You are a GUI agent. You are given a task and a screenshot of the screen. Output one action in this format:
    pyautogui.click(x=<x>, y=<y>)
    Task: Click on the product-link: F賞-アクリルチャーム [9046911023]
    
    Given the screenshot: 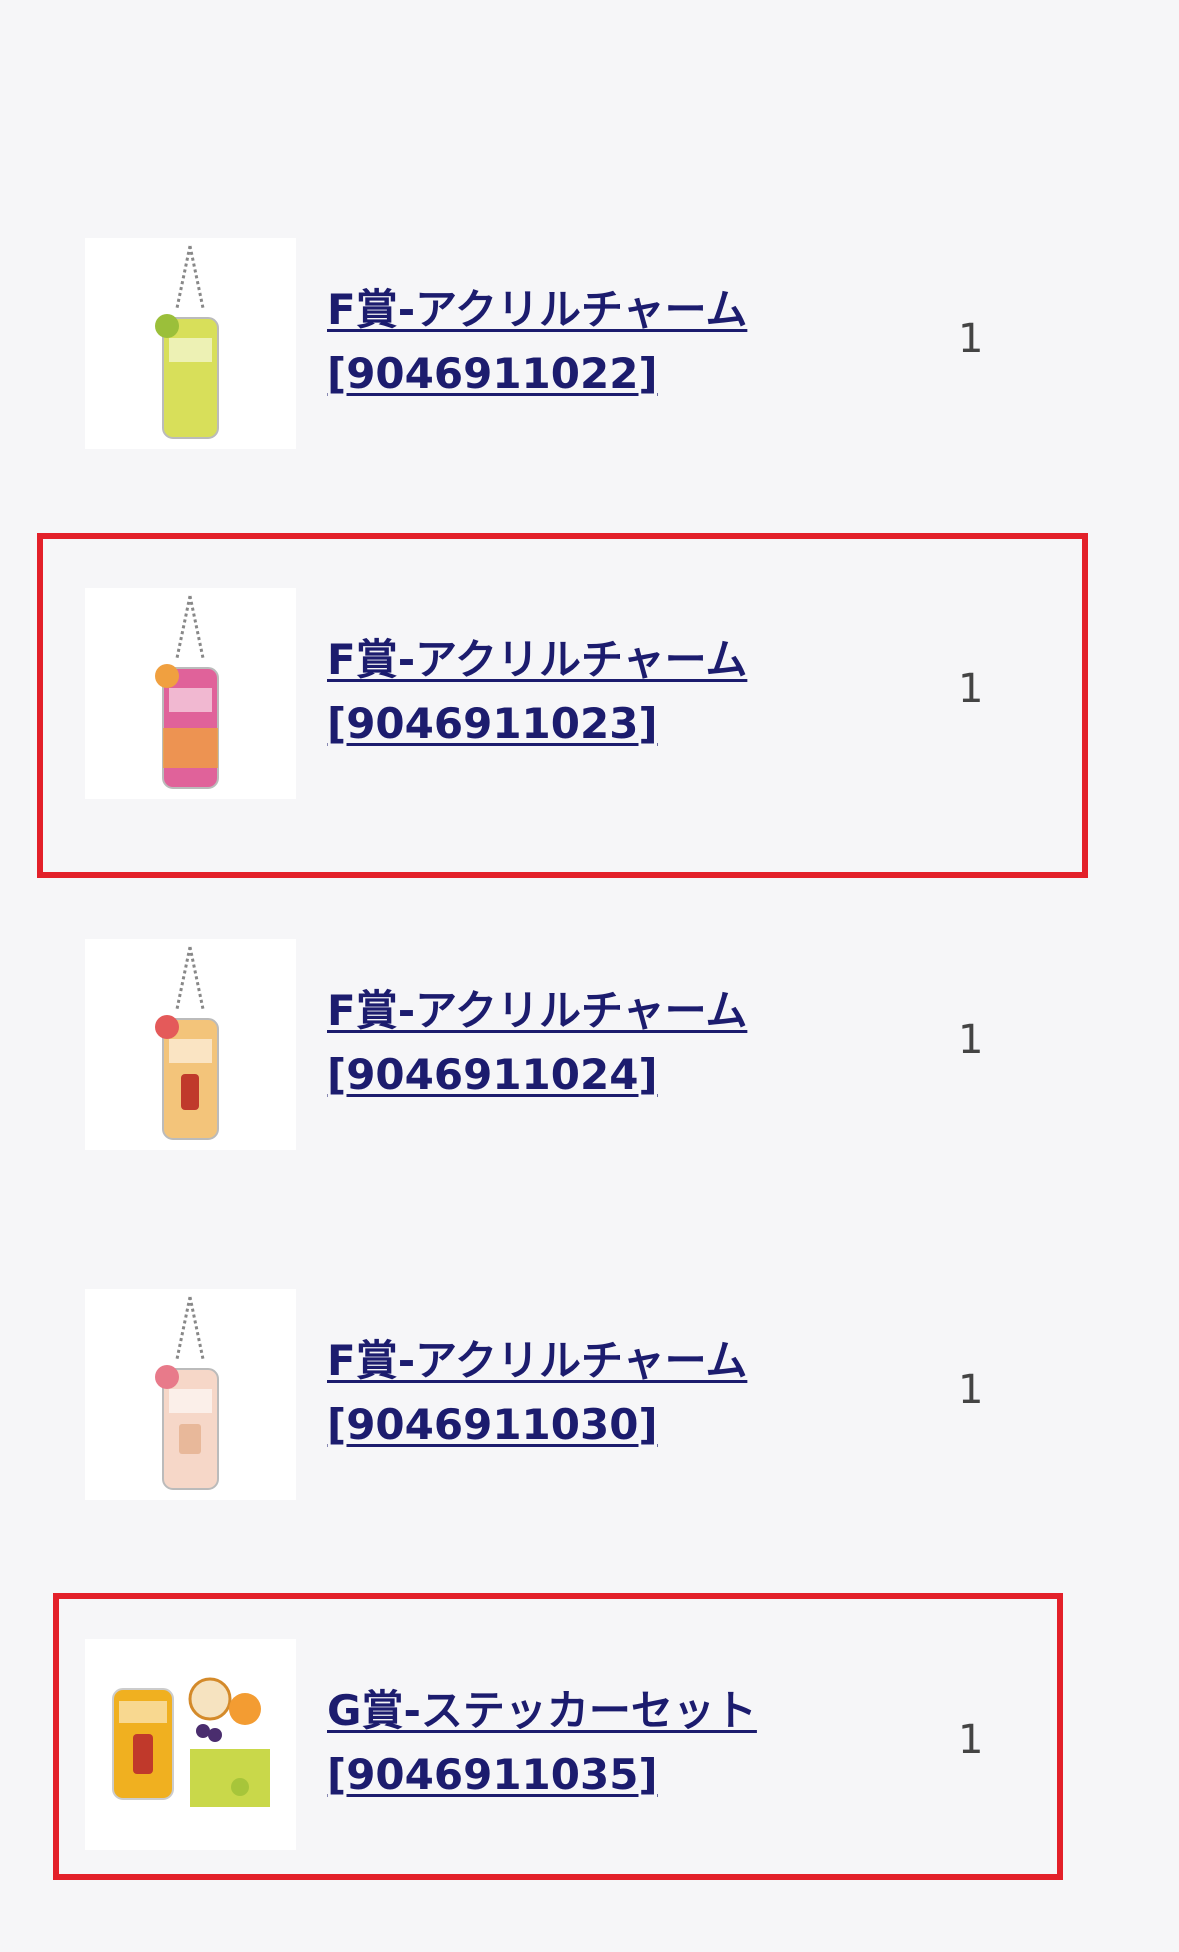 What is the action you would take?
    pyautogui.click(x=607, y=692)
    